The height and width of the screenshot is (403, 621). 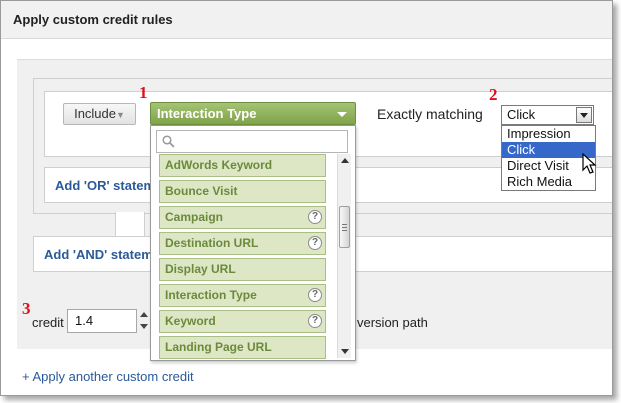 What do you see at coordinates (521, 114) in the screenshot?
I see `value-select-current: Click` at bounding box center [521, 114].